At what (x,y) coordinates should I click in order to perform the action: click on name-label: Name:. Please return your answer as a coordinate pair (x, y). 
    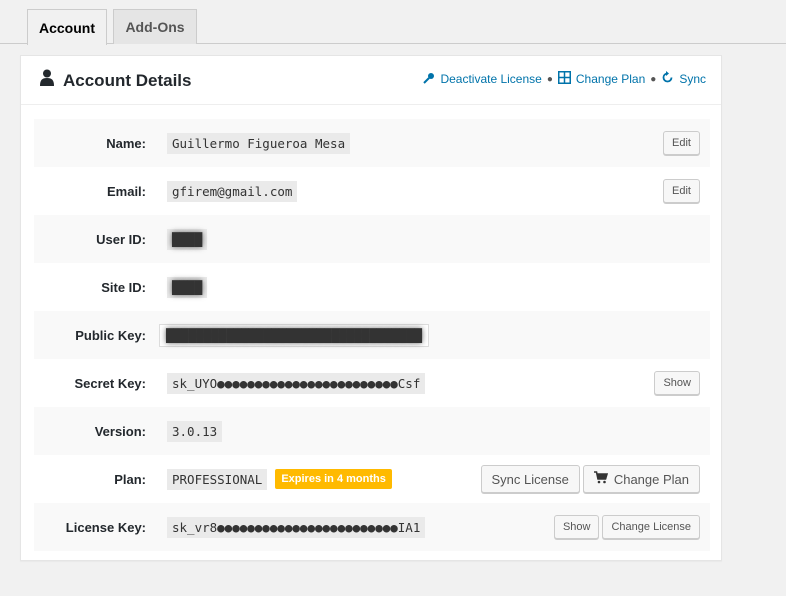
    Looking at the image, I should click on (126, 143).